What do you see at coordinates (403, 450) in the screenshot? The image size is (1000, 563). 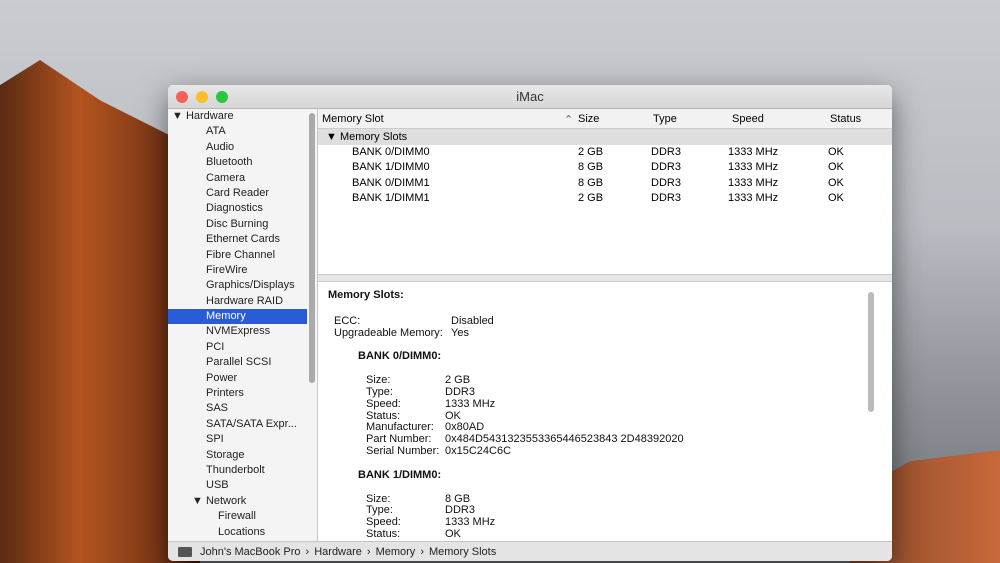 I see `field-label: Serial Number:` at bounding box center [403, 450].